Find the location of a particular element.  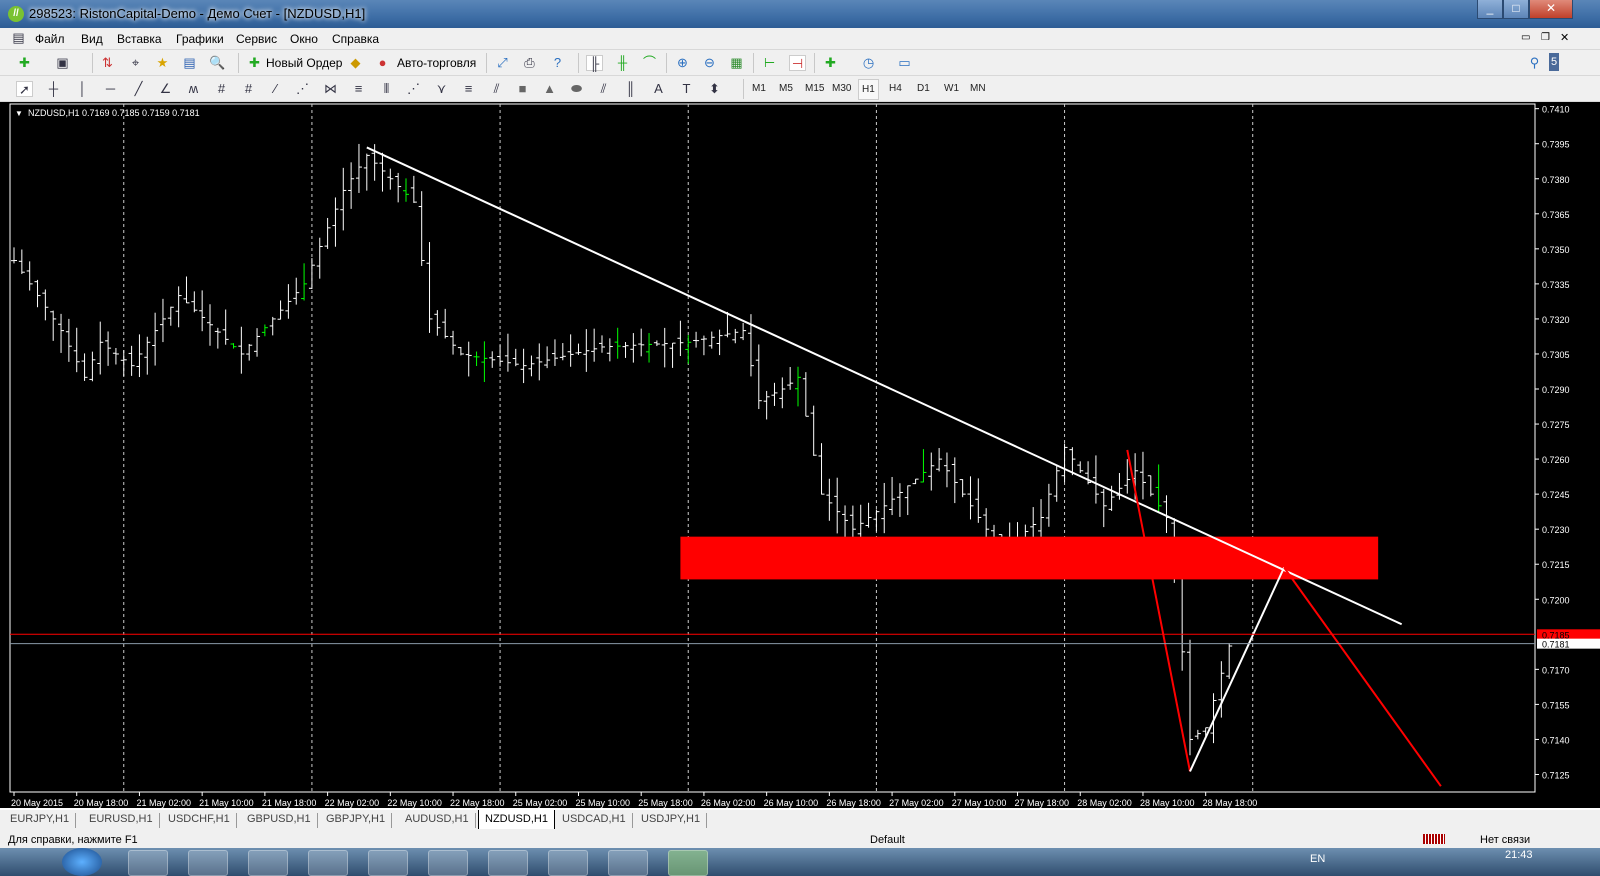

text-label-icon: T is located at coordinates (686, 89).